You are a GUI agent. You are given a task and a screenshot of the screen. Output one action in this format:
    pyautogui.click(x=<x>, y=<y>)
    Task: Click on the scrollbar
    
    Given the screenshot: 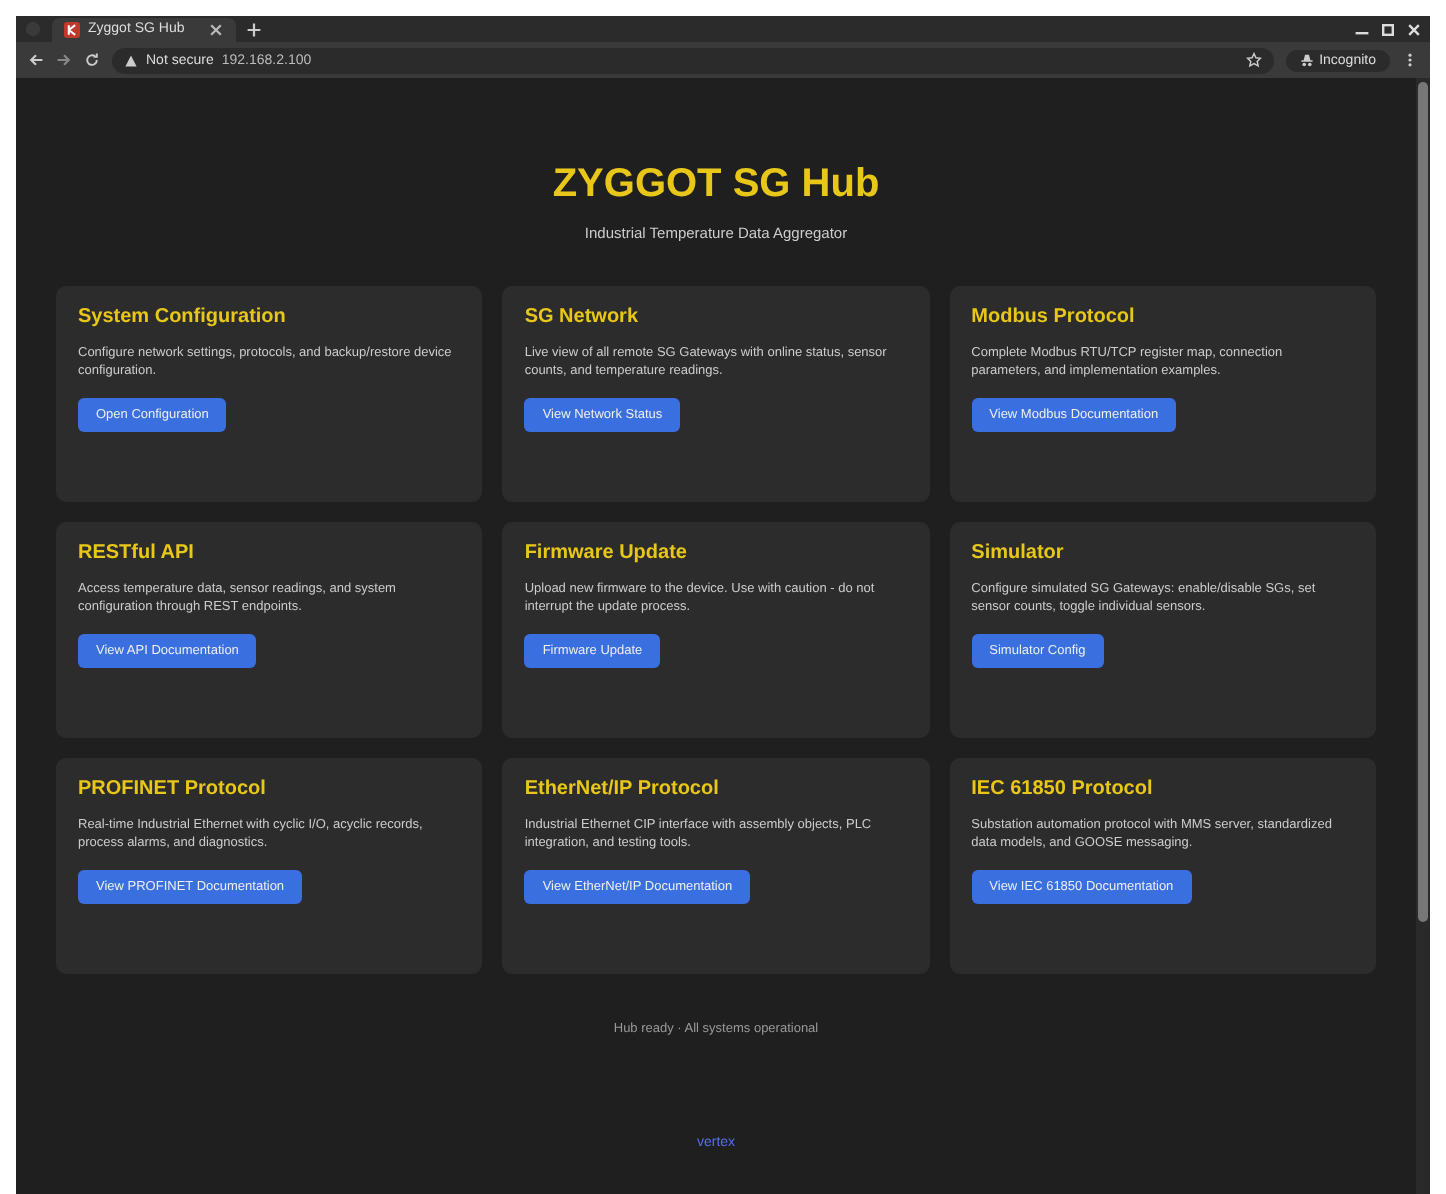 What is the action you would take?
    pyautogui.click(x=1423, y=636)
    